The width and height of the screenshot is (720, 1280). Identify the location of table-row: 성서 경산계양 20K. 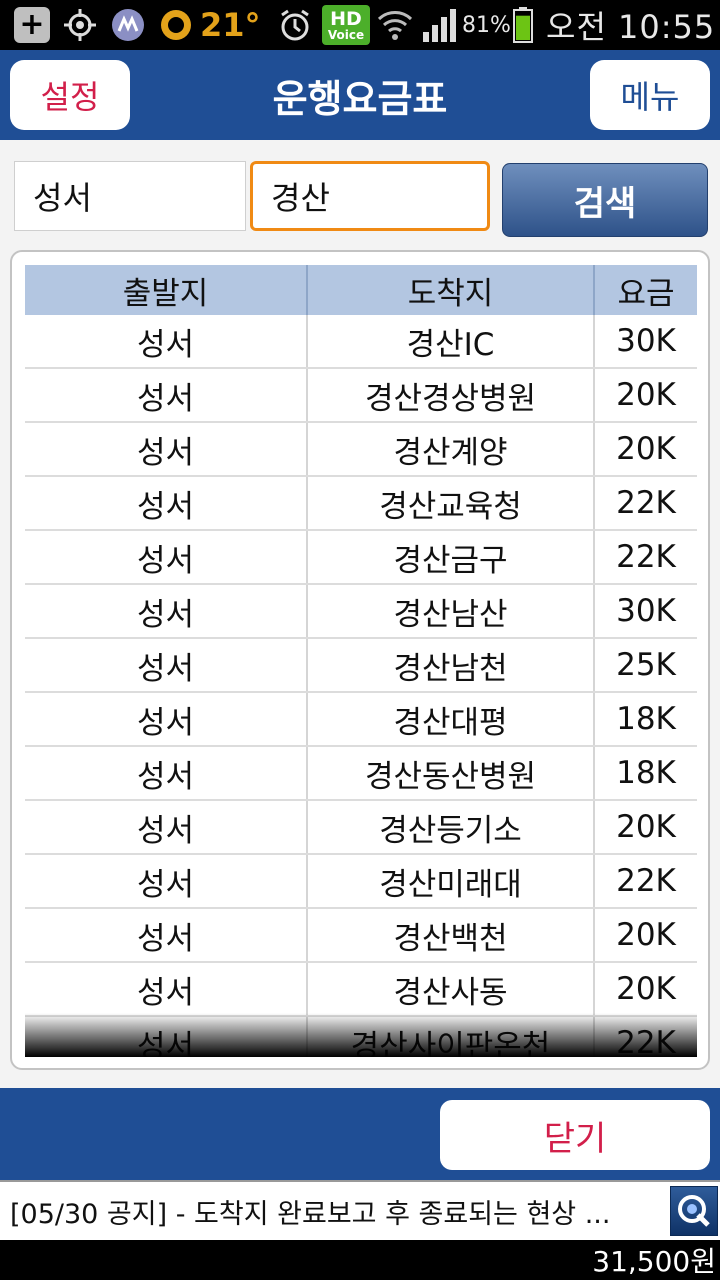
(361, 450).